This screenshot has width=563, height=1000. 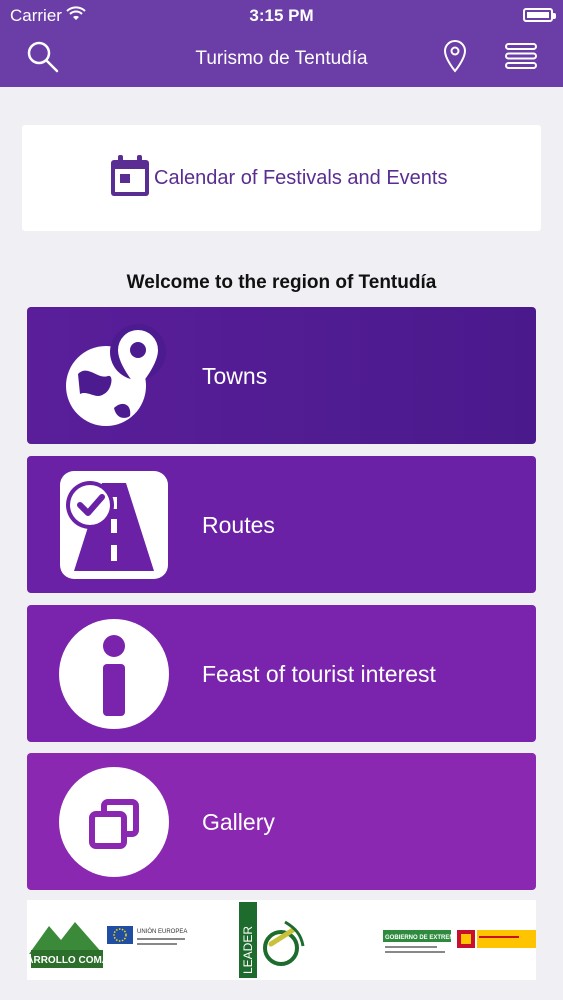 What do you see at coordinates (238, 525) in the screenshot?
I see `routes-label: Routes` at bounding box center [238, 525].